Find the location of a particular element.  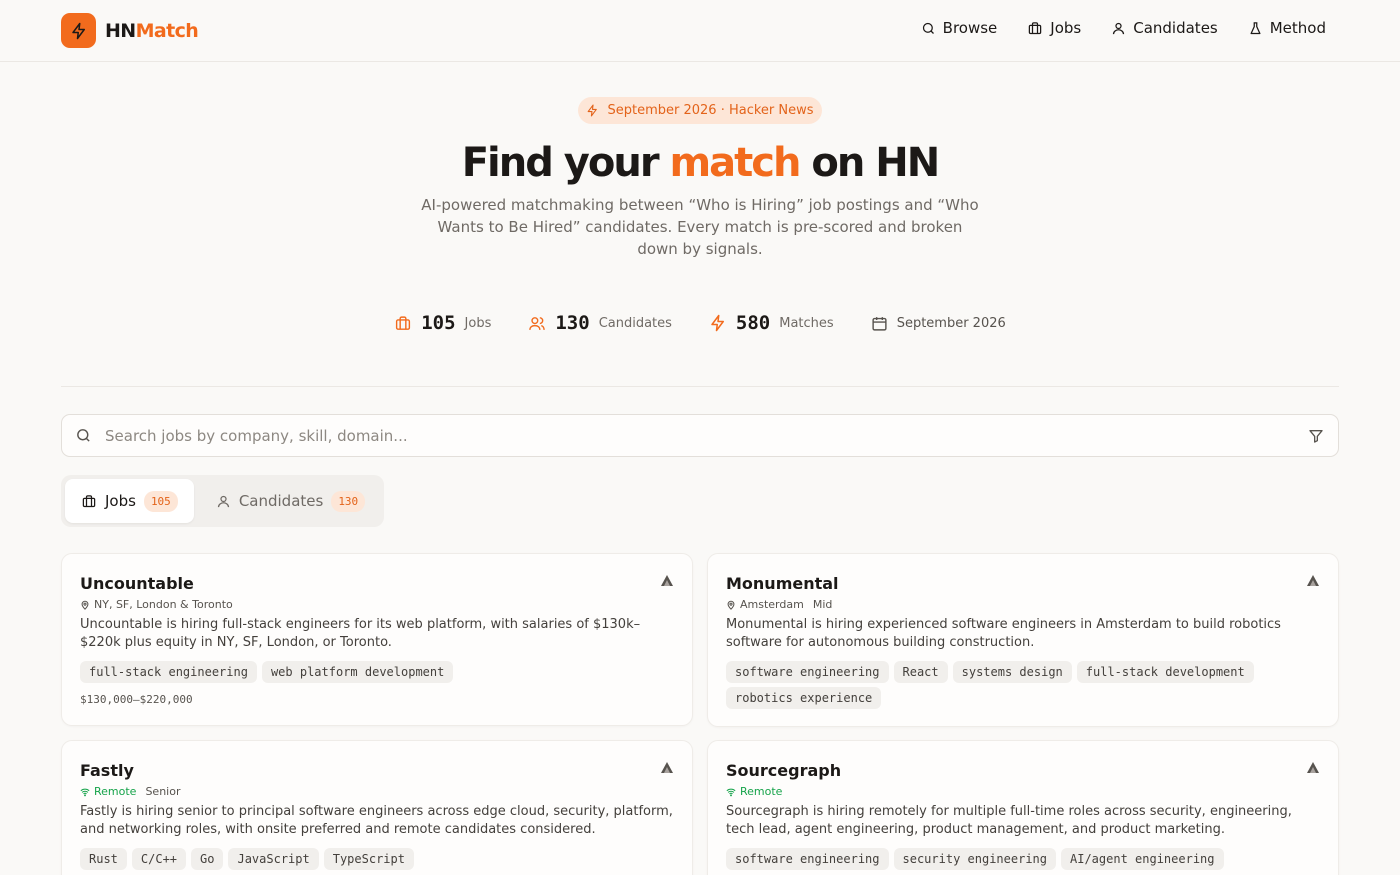

stat-candidates-label: Candidates is located at coordinates (635, 323).